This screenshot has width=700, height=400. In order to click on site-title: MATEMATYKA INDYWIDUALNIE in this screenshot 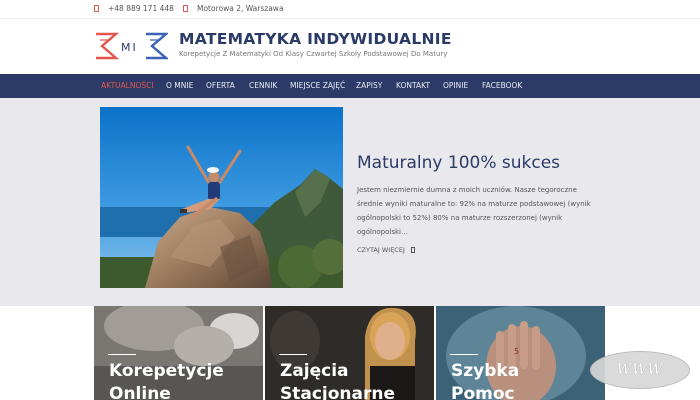, I will do `click(315, 39)`.